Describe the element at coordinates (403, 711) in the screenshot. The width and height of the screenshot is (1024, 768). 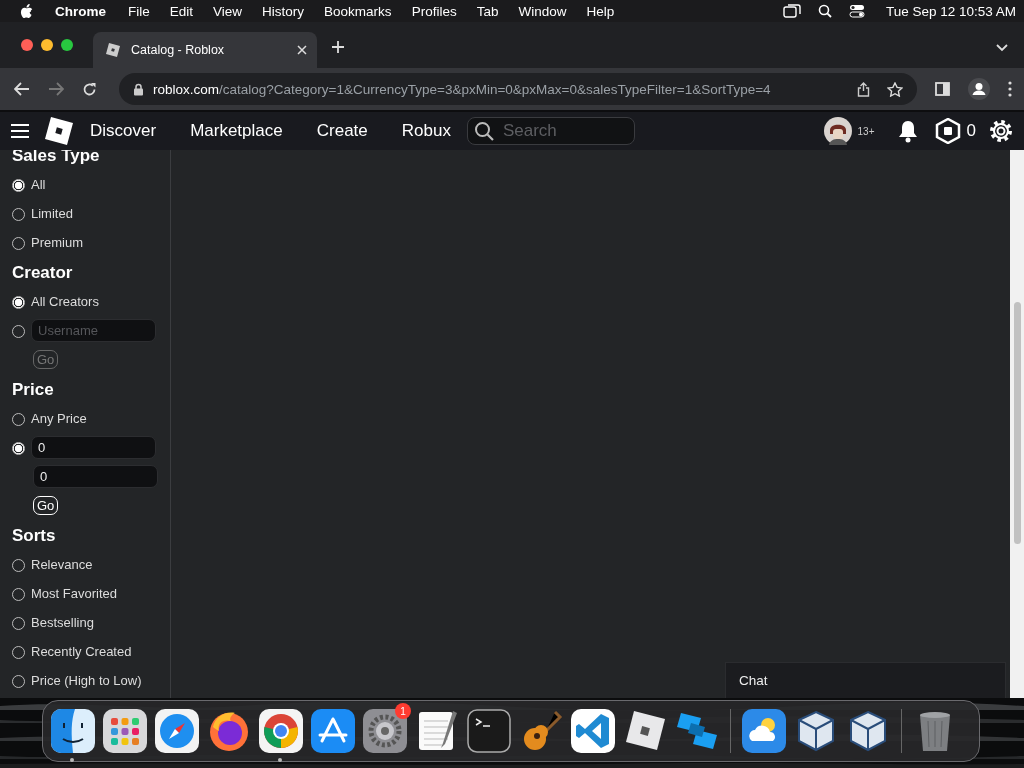
I see `notification-badge: 1` at that location.